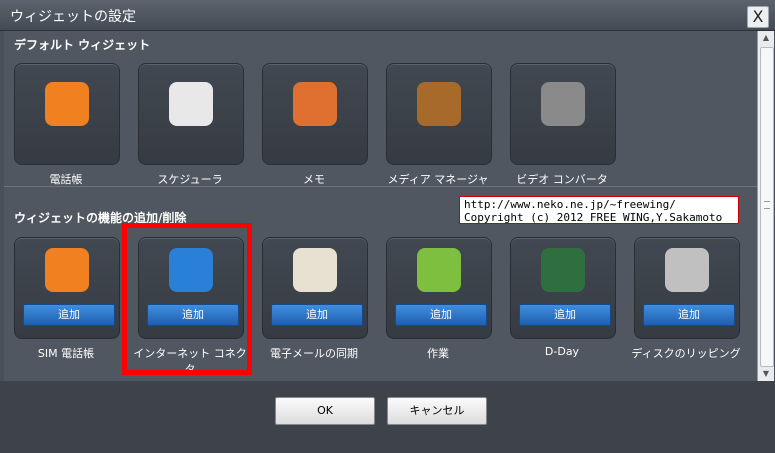 This screenshot has width=775, height=453. What do you see at coordinates (562, 351) in the screenshot?
I see `widget-label: D-Day` at bounding box center [562, 351].